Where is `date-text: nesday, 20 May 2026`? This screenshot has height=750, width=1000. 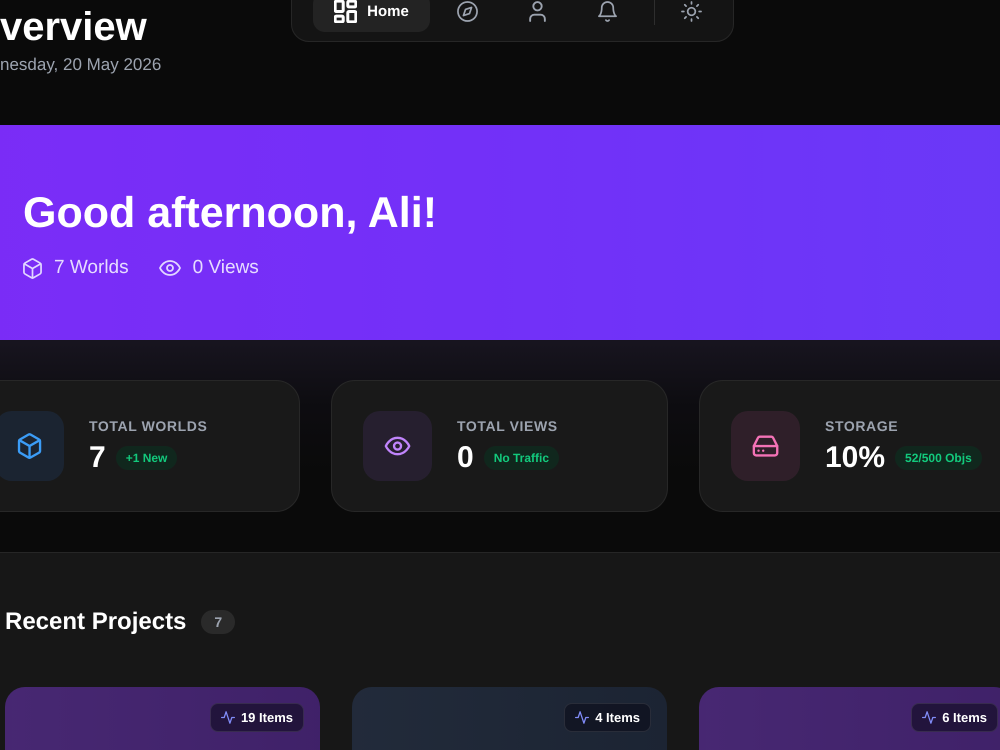 date-text: nesday, 20 May 2026 is located at coordinates (81, 65).